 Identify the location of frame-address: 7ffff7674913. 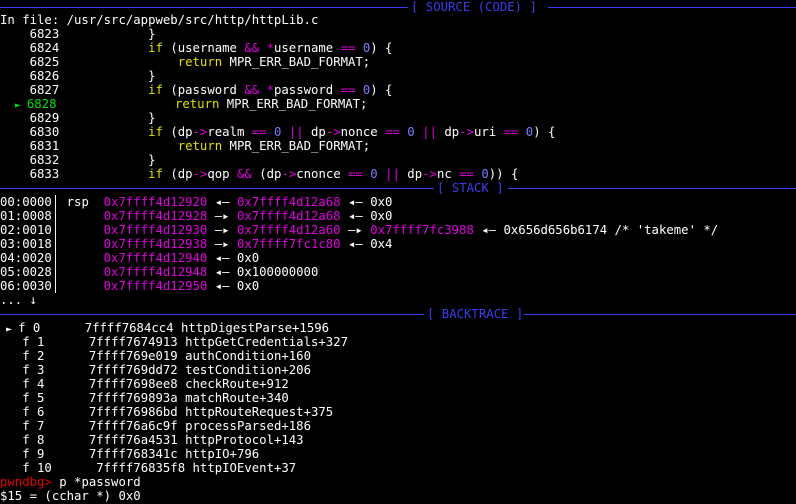
(133, 342).